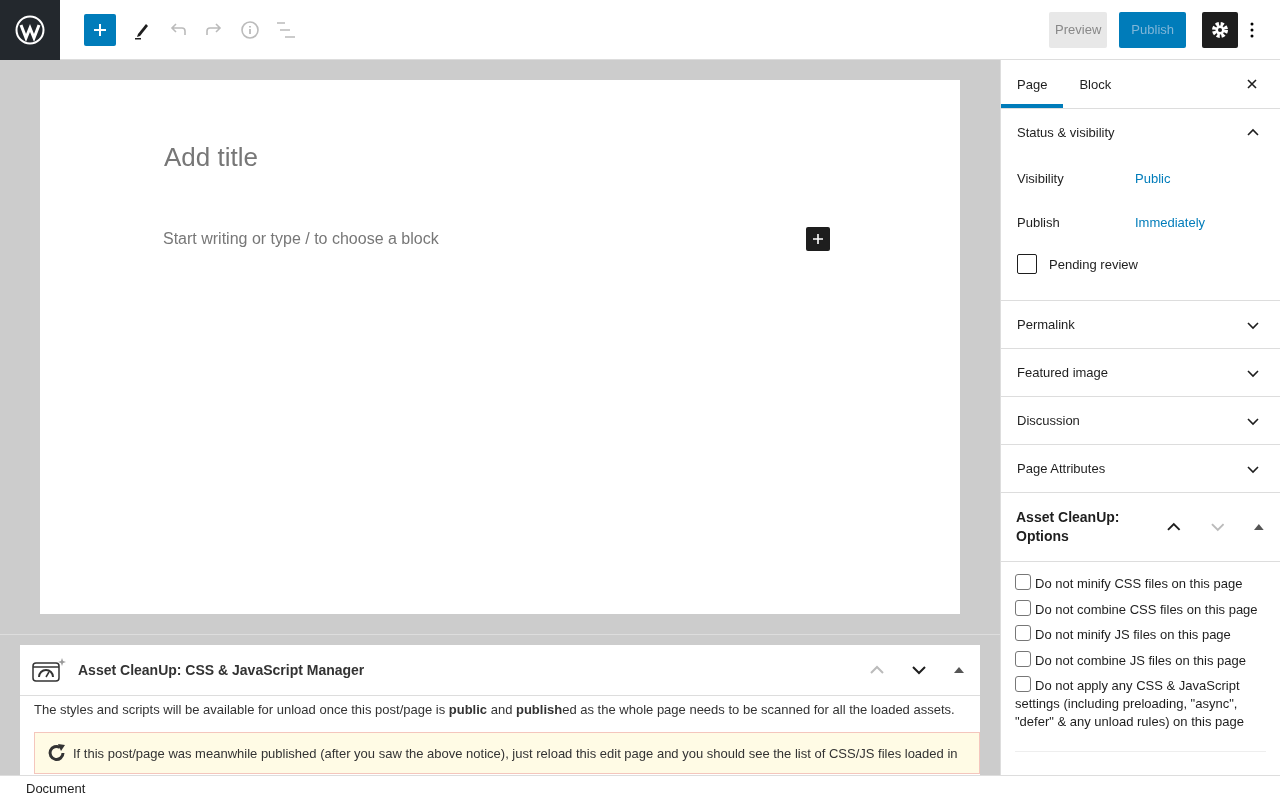  What do you see at coordinates (1140, 420) in the screenshot?
I see `panel-toggle: Discussion` at bounding box center [1140, 420].